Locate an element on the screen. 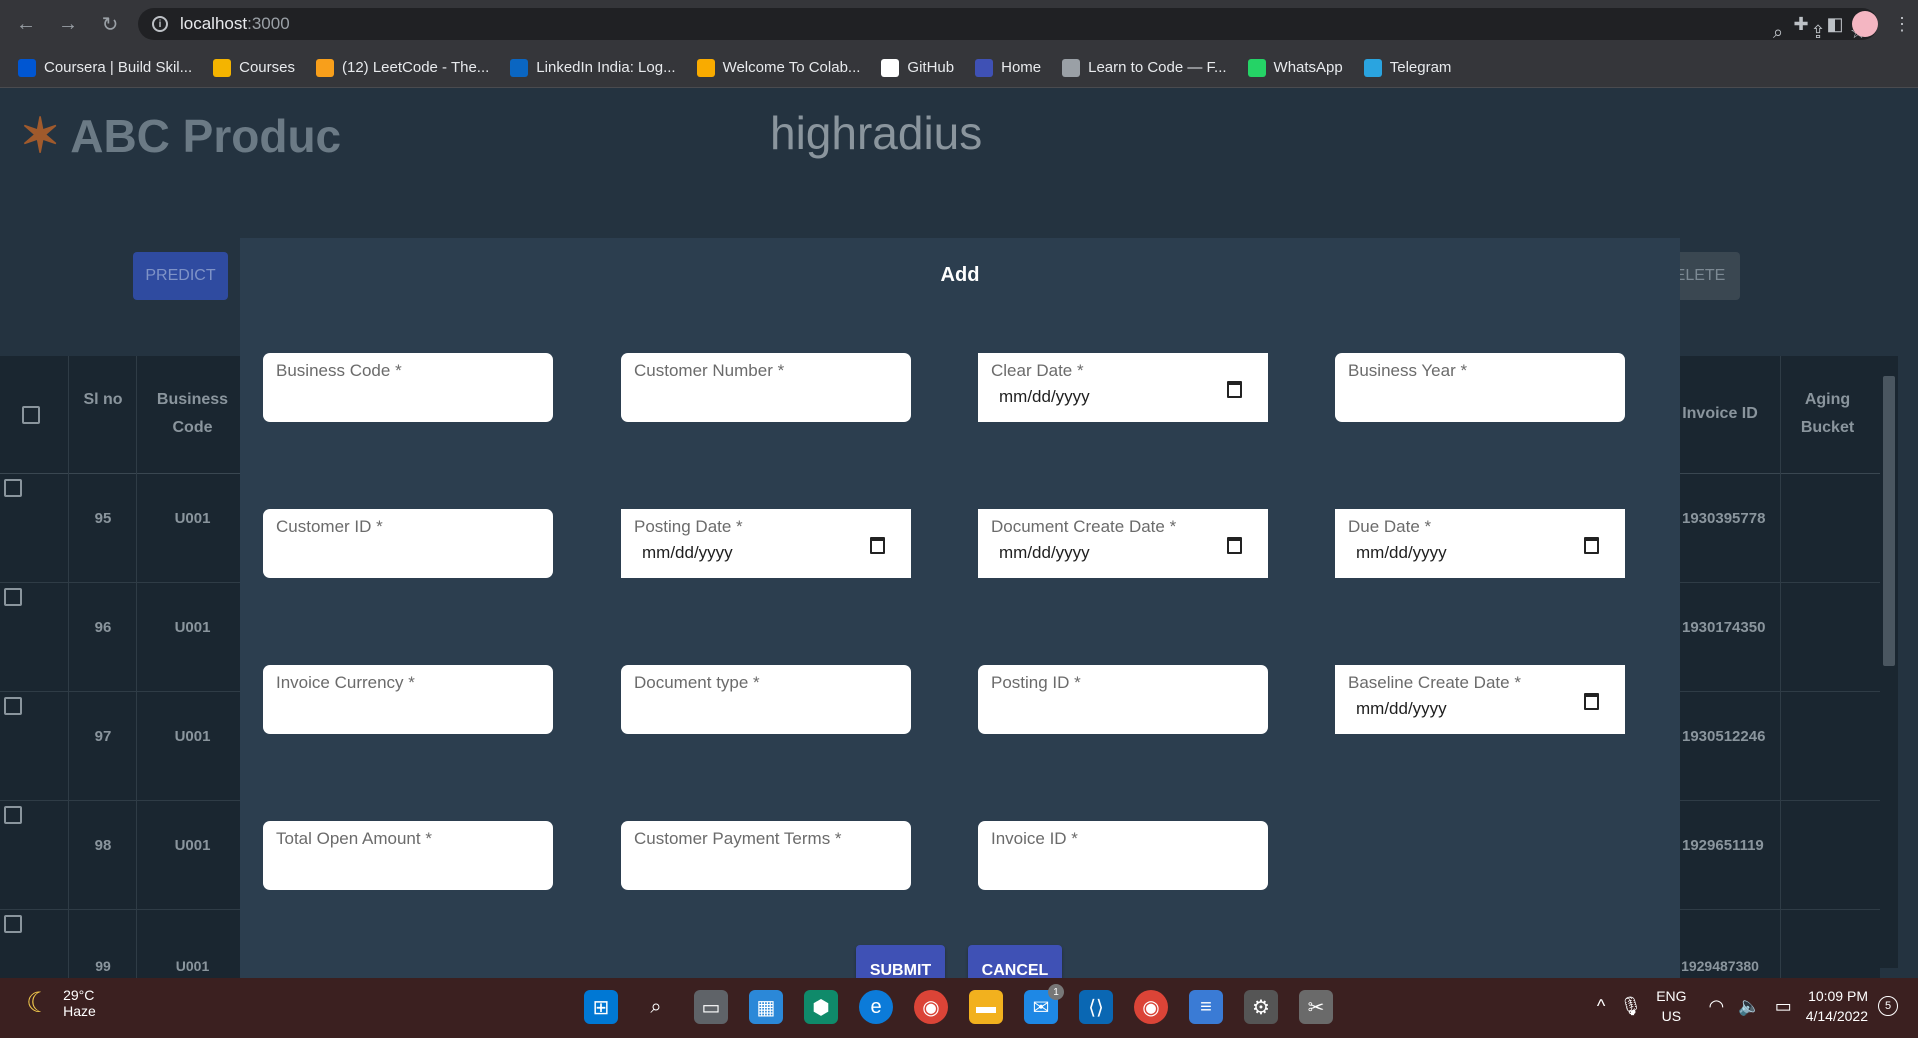 The height and width of the screenshot is (1038, 1918). telegram-icon is located at coordinates (1372, 67).